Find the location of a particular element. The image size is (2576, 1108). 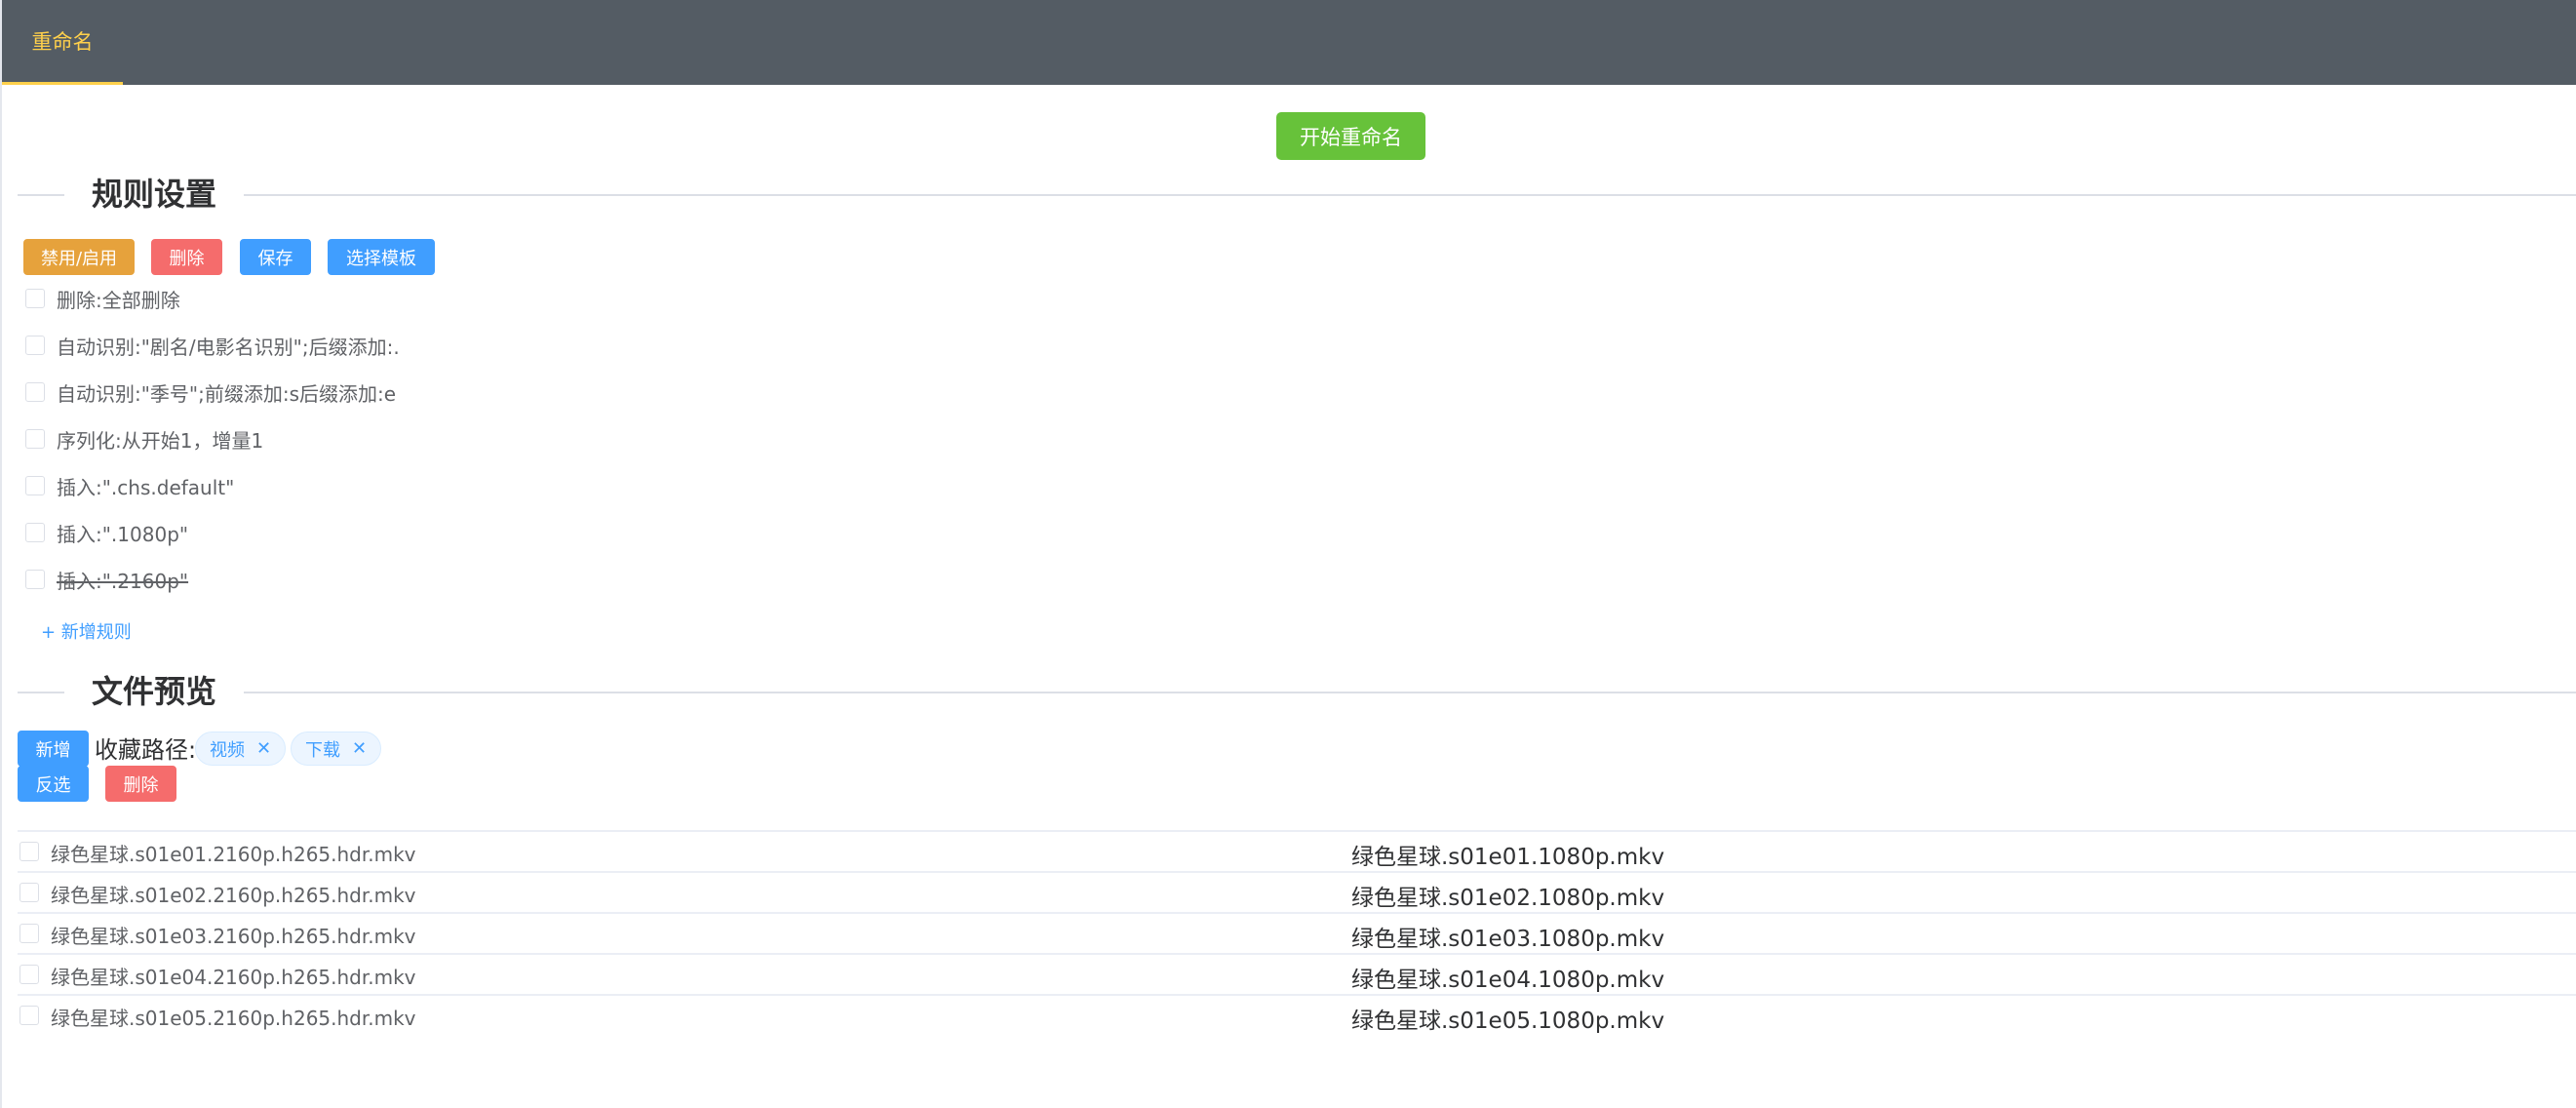

tab-rename: 重命名 is located at coordinates (62, 42).